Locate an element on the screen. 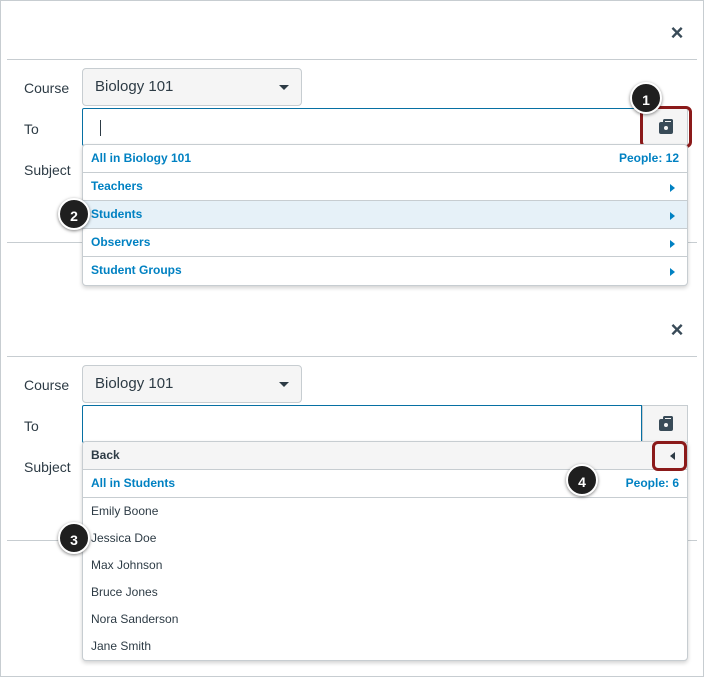 The width and height of the screenshot is (704, 677). list-item-back: Back is located at coordinates (385, 456).